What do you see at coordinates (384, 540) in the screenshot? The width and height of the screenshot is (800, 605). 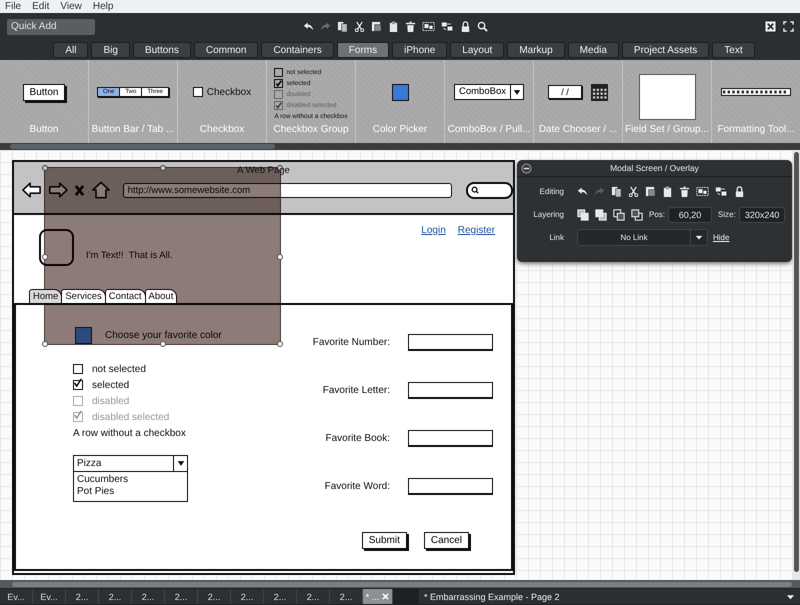 I see `form-button: Submit` at bounding box center [384, 540].